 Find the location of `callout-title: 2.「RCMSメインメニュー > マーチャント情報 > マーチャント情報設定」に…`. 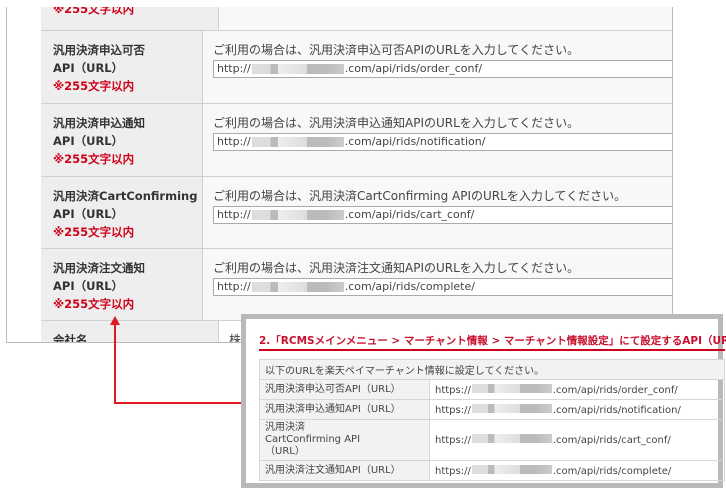

callout-title: 2.「RCMSメインメニュー > マーチャント情報 > マーチャント情報設定」に… is located at coordinates (492, 341).